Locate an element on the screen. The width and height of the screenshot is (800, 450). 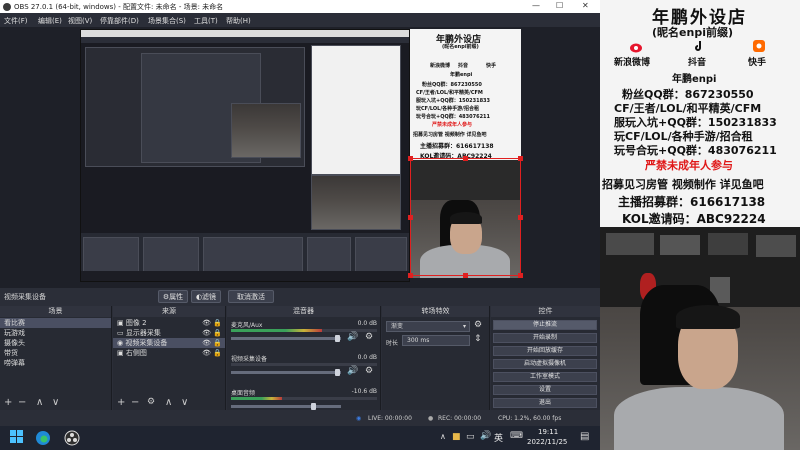
source-item: ◉ 视频采集设备 👁 🔒 is located at coordinates (169, 343).